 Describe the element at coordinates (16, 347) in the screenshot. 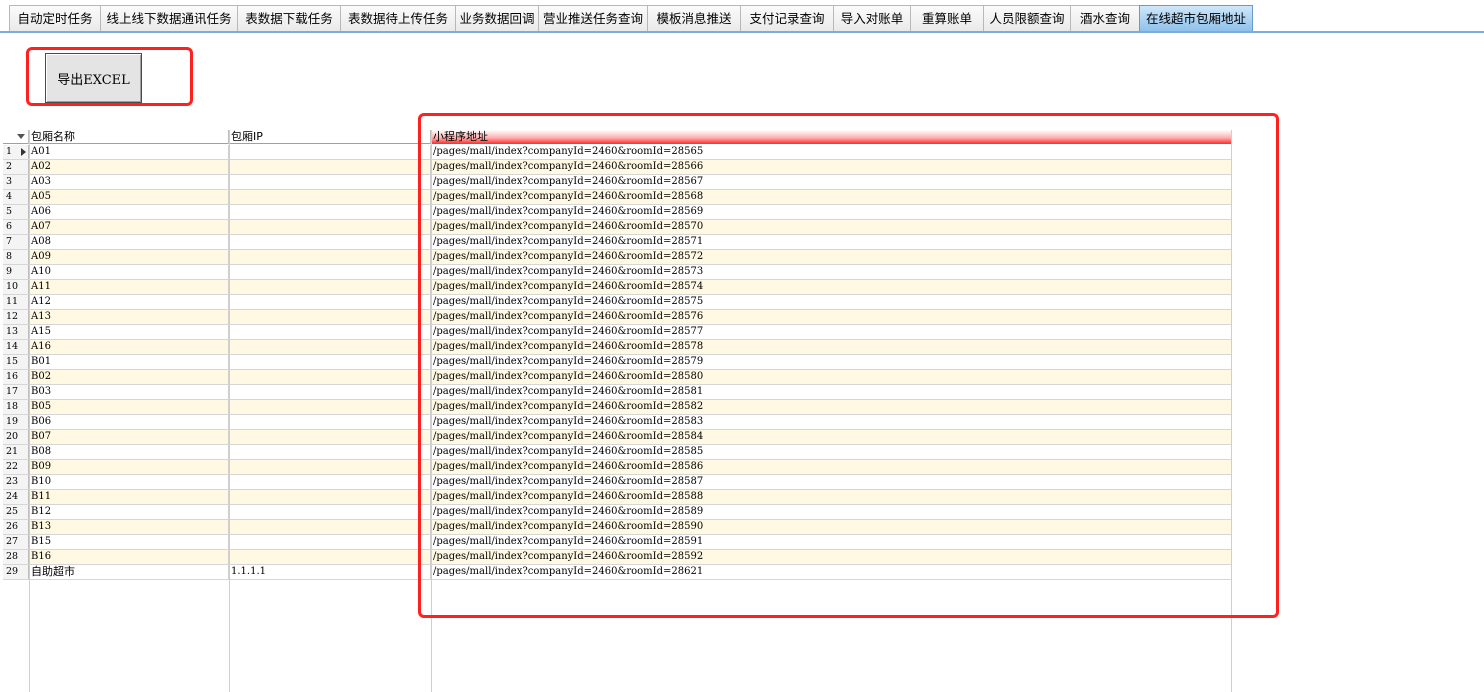

I see `row-number: 14` at that location.